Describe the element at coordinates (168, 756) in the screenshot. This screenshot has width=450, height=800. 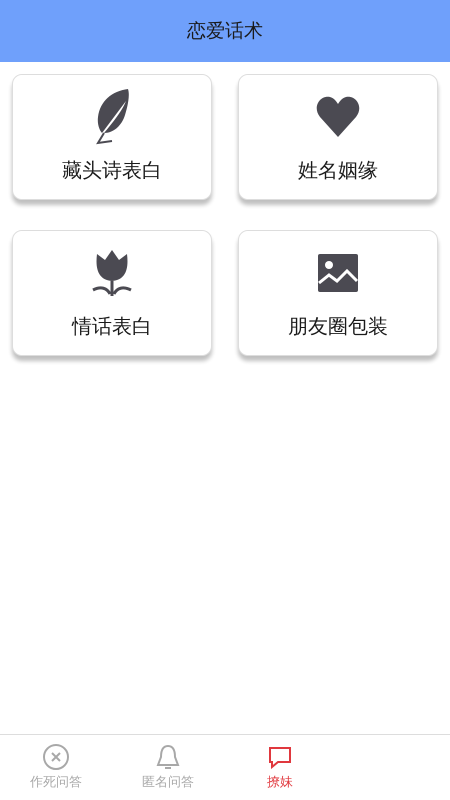
I see `bell-icon` at that location.